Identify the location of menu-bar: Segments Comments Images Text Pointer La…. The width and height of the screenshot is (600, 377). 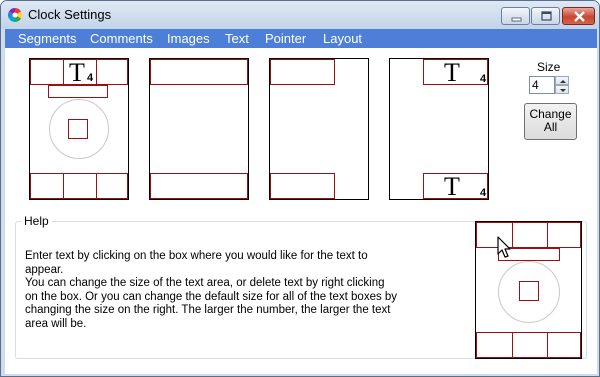
(301, 38).